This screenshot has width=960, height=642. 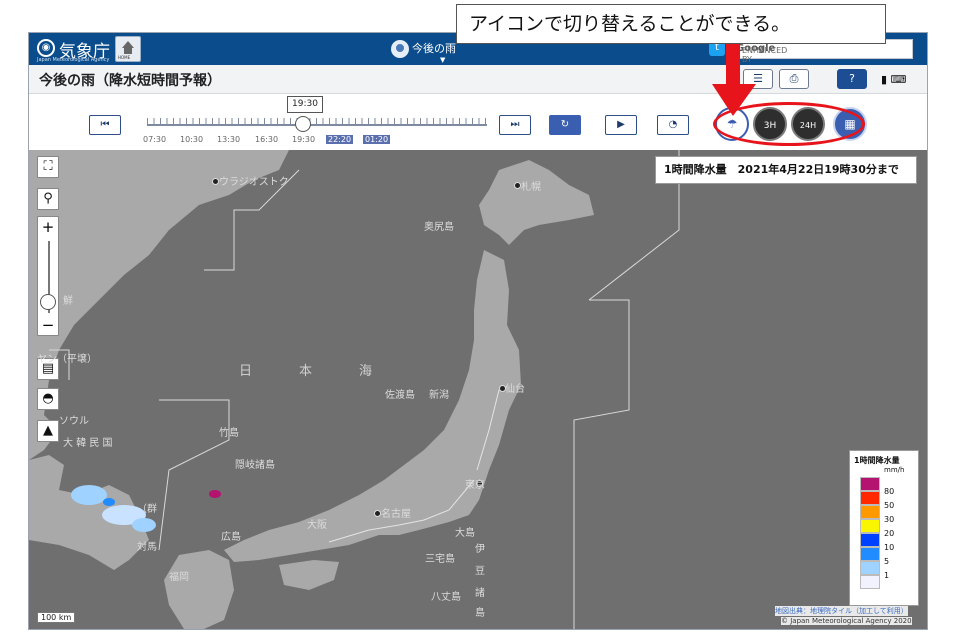 I want to click on time-slider-handle, so click(x=303, y=124).